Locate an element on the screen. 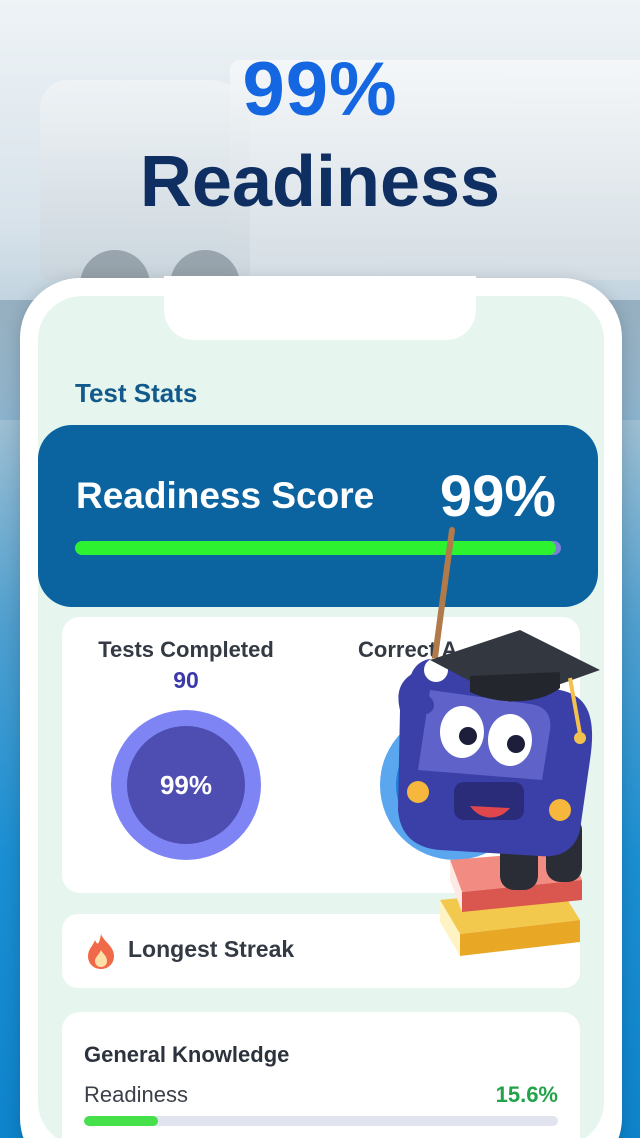 The width and height of the screenshot is (640, 1138). general-knowledge-progress-bar is located at coordinates (321, 1121).